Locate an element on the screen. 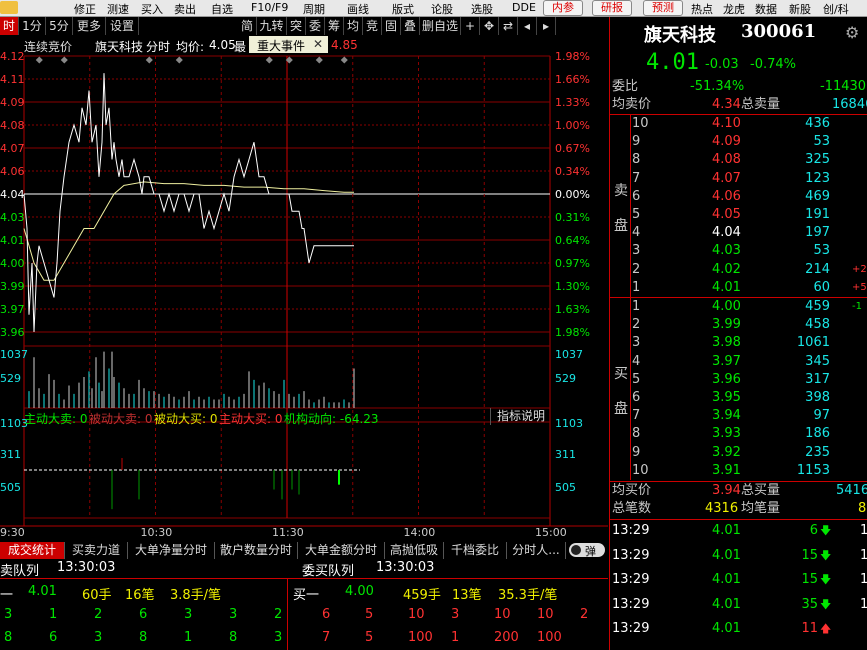  prev-icon: ◂ is located at coordinates (527, 26).